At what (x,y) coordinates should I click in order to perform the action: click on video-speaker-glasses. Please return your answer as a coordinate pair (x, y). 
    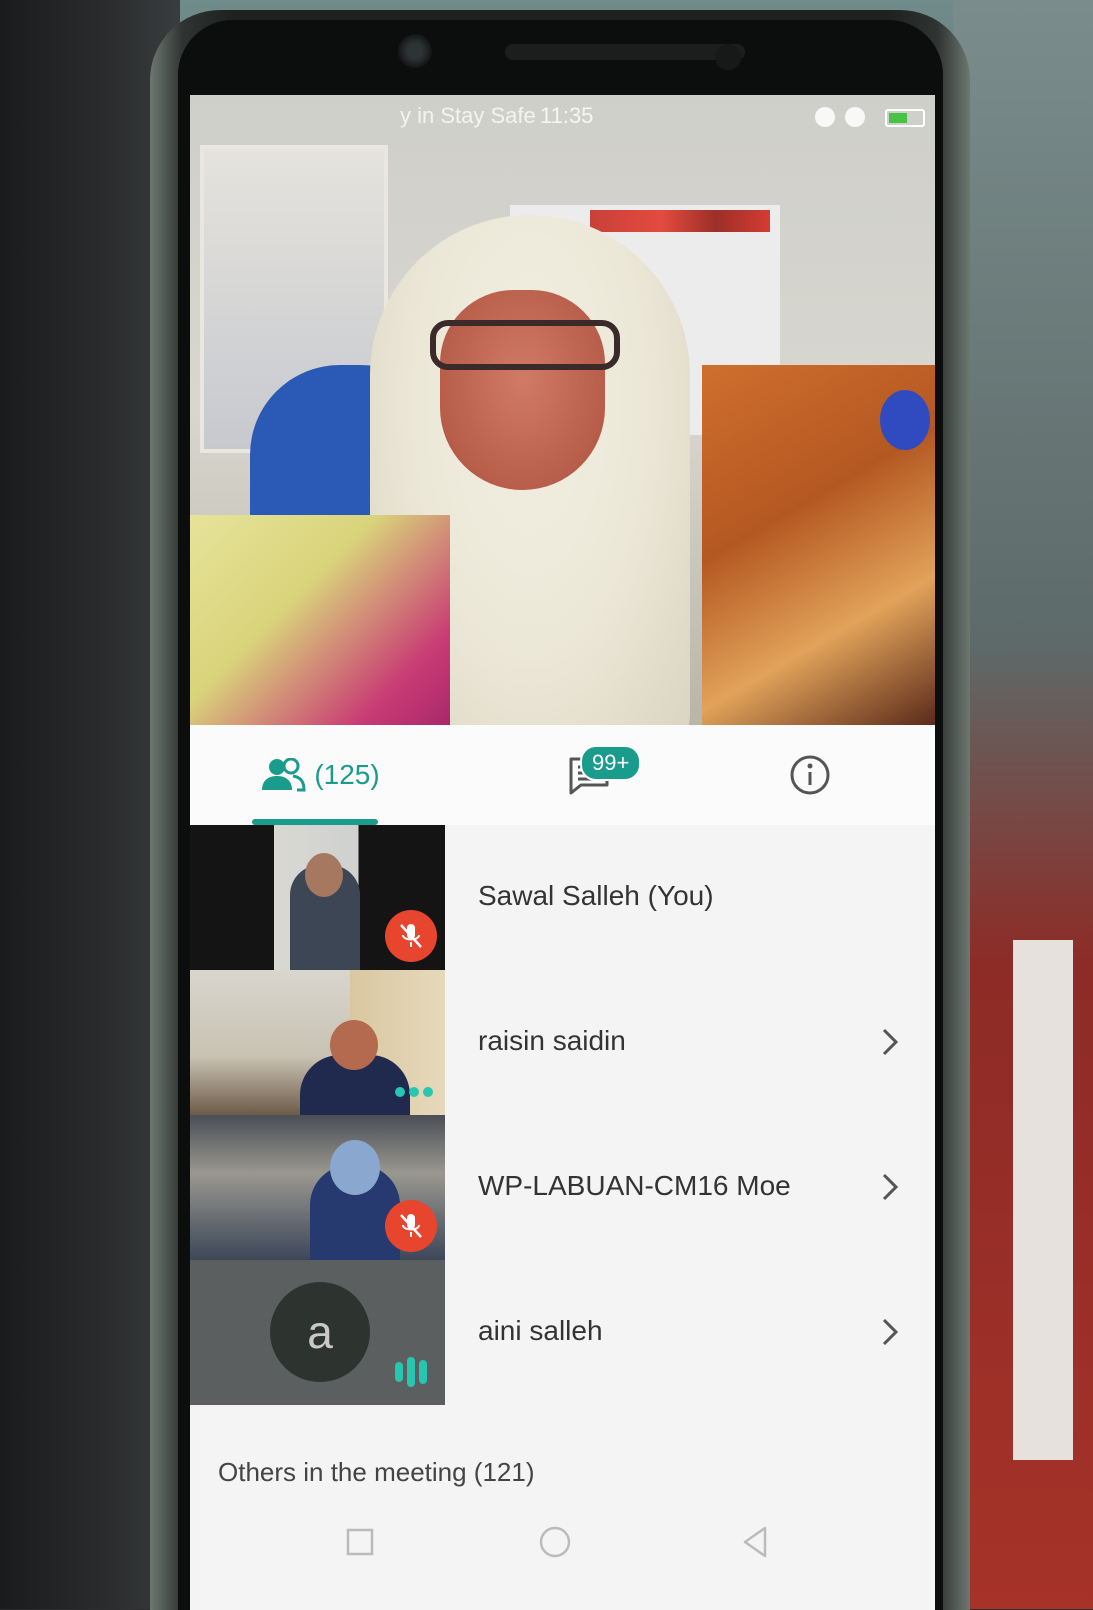
    Looking at the image, I should click on (525, 345).